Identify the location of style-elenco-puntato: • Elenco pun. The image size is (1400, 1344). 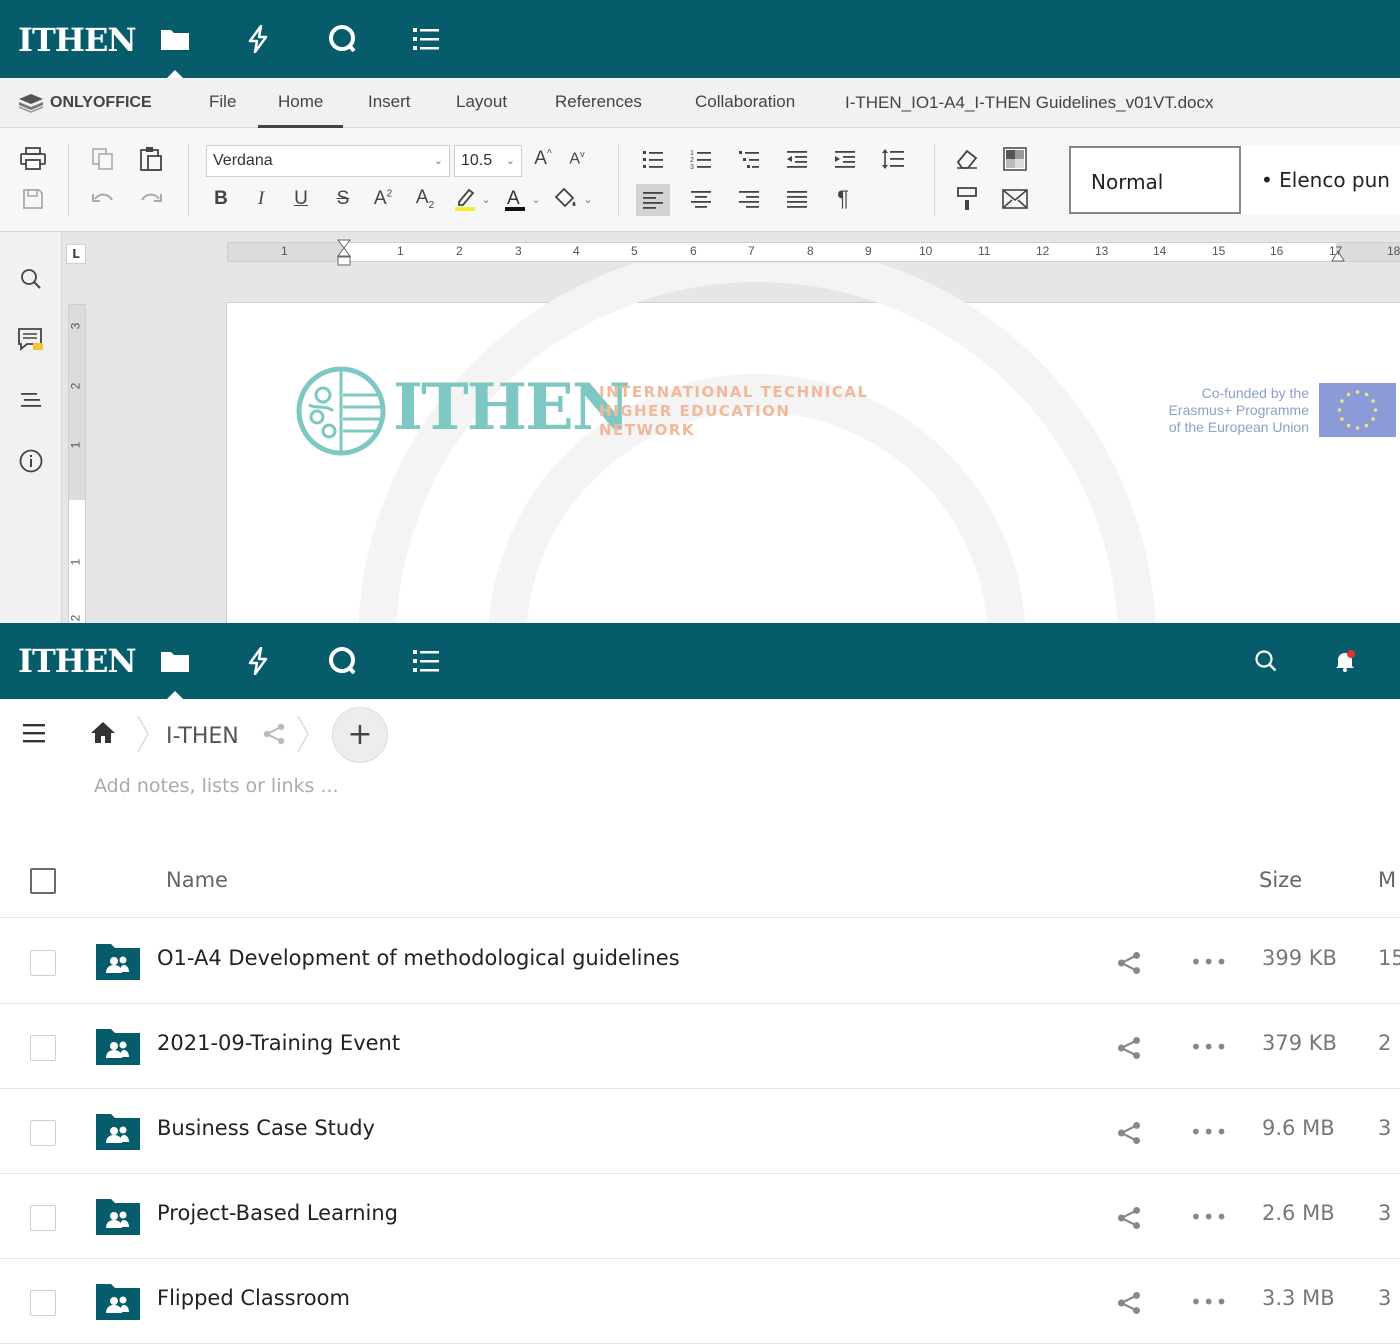
(1320, 180).